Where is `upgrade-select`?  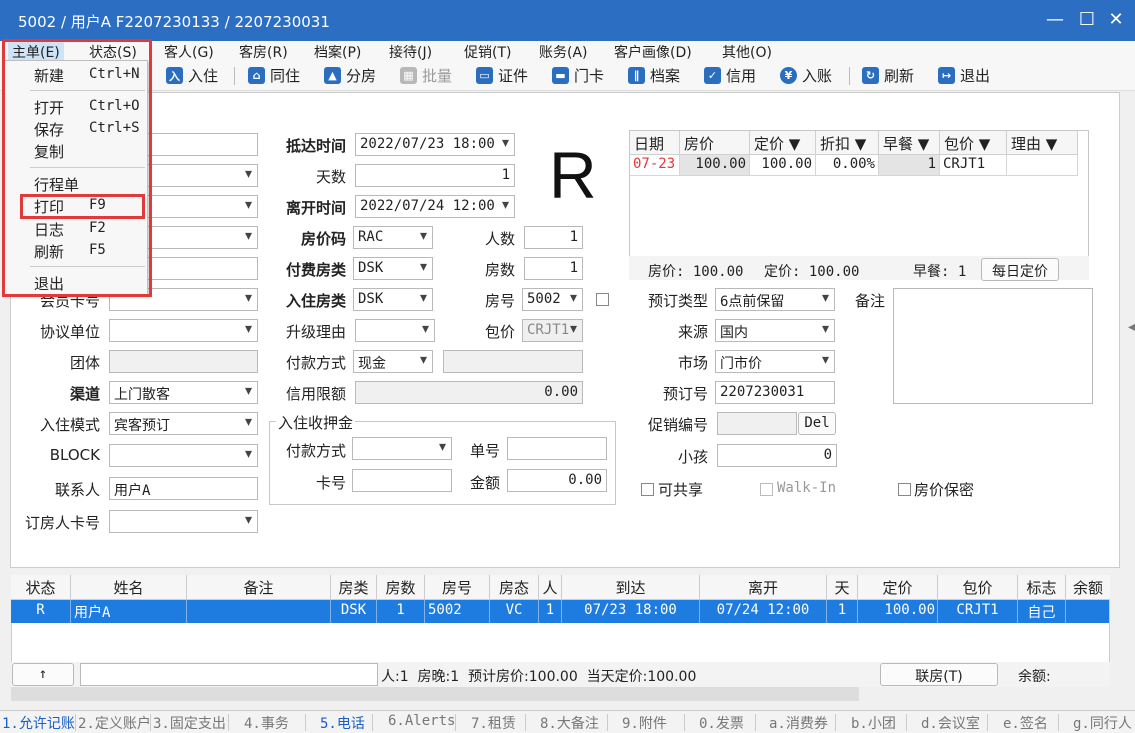 upgrade-select is located at coordinates (395, 330).